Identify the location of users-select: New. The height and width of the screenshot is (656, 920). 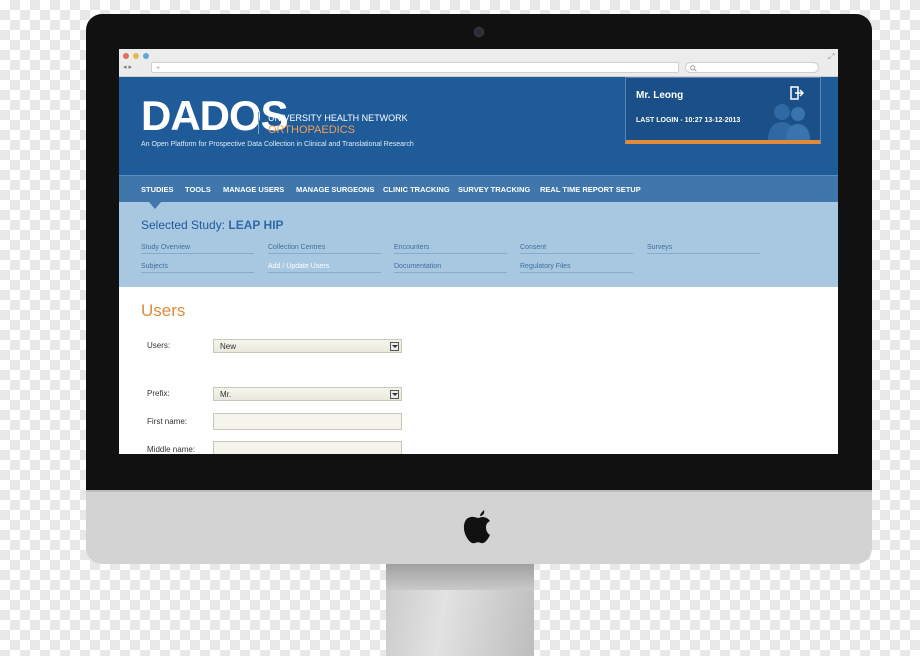
(307, 346).